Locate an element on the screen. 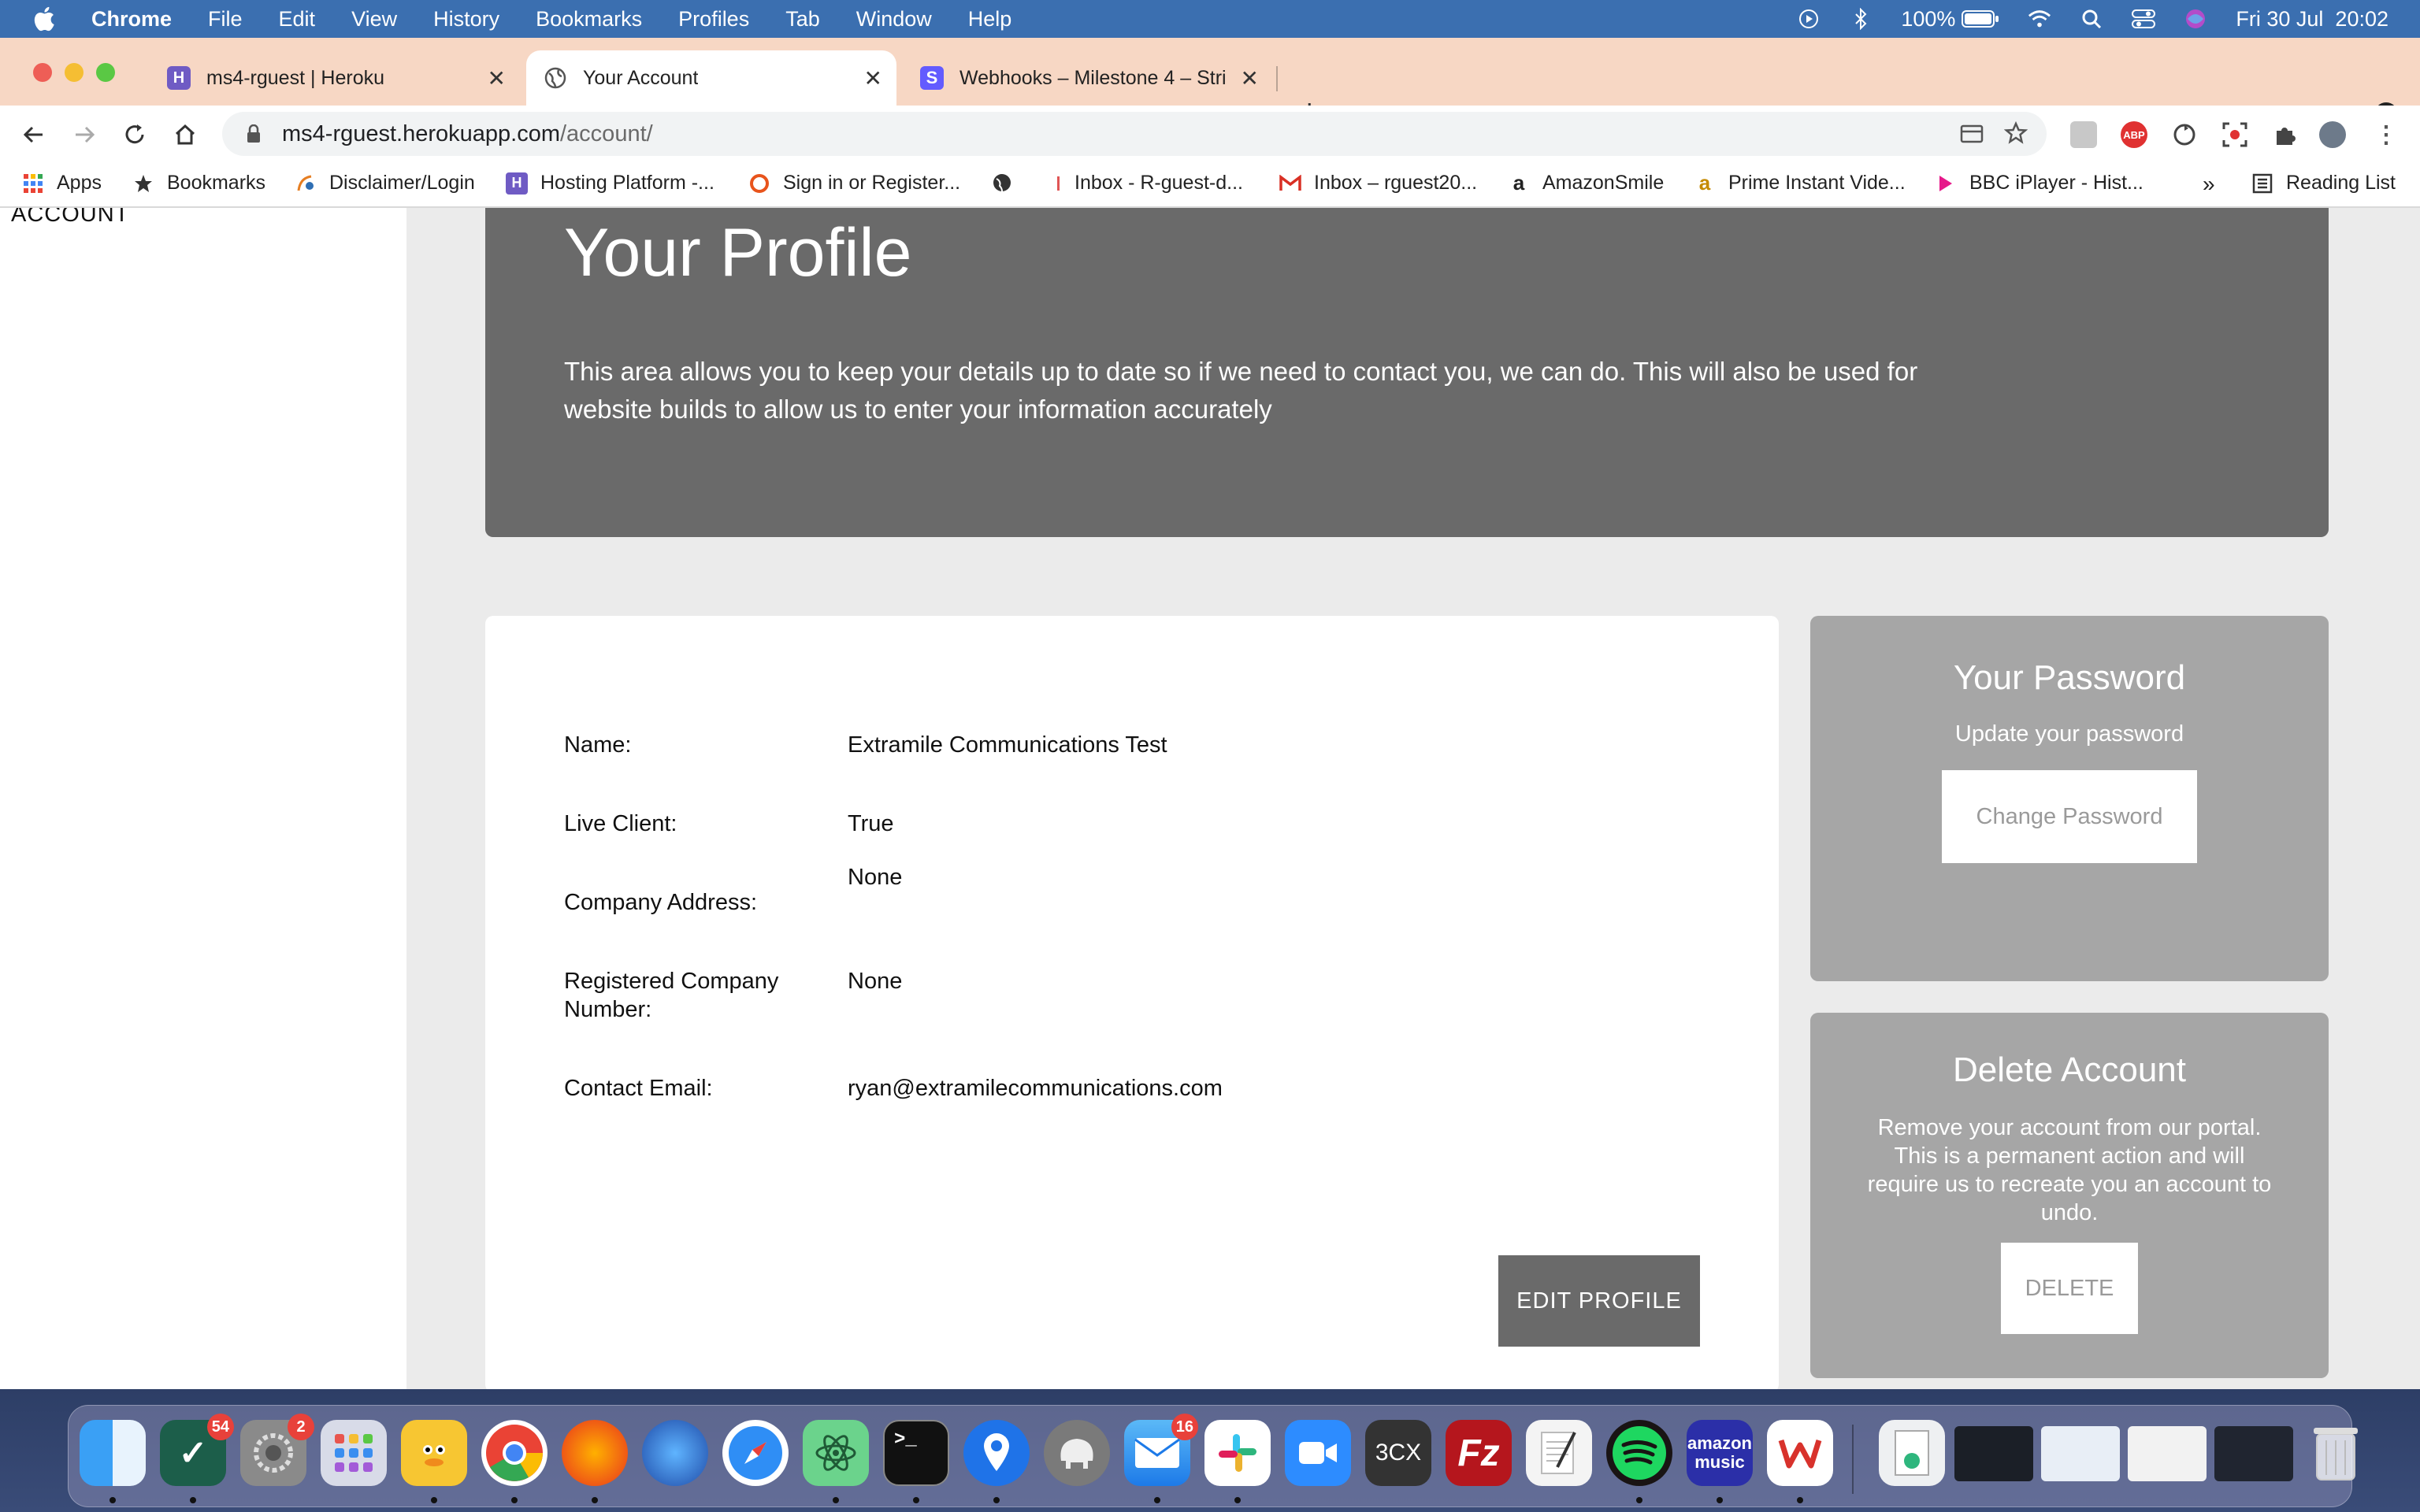 The width and height of the screenshot is (2420, 1512). atom-icon is located at coordinates (836, 1453).